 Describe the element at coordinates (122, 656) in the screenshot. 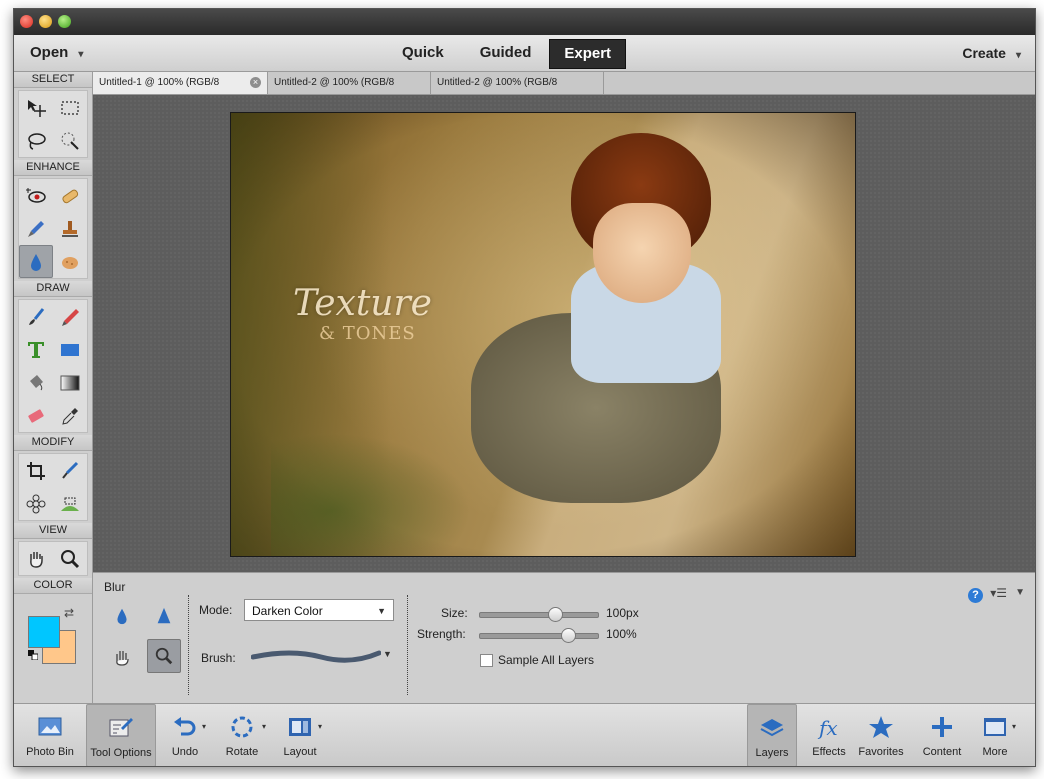

I see `smudge-variant-icon` at that location.